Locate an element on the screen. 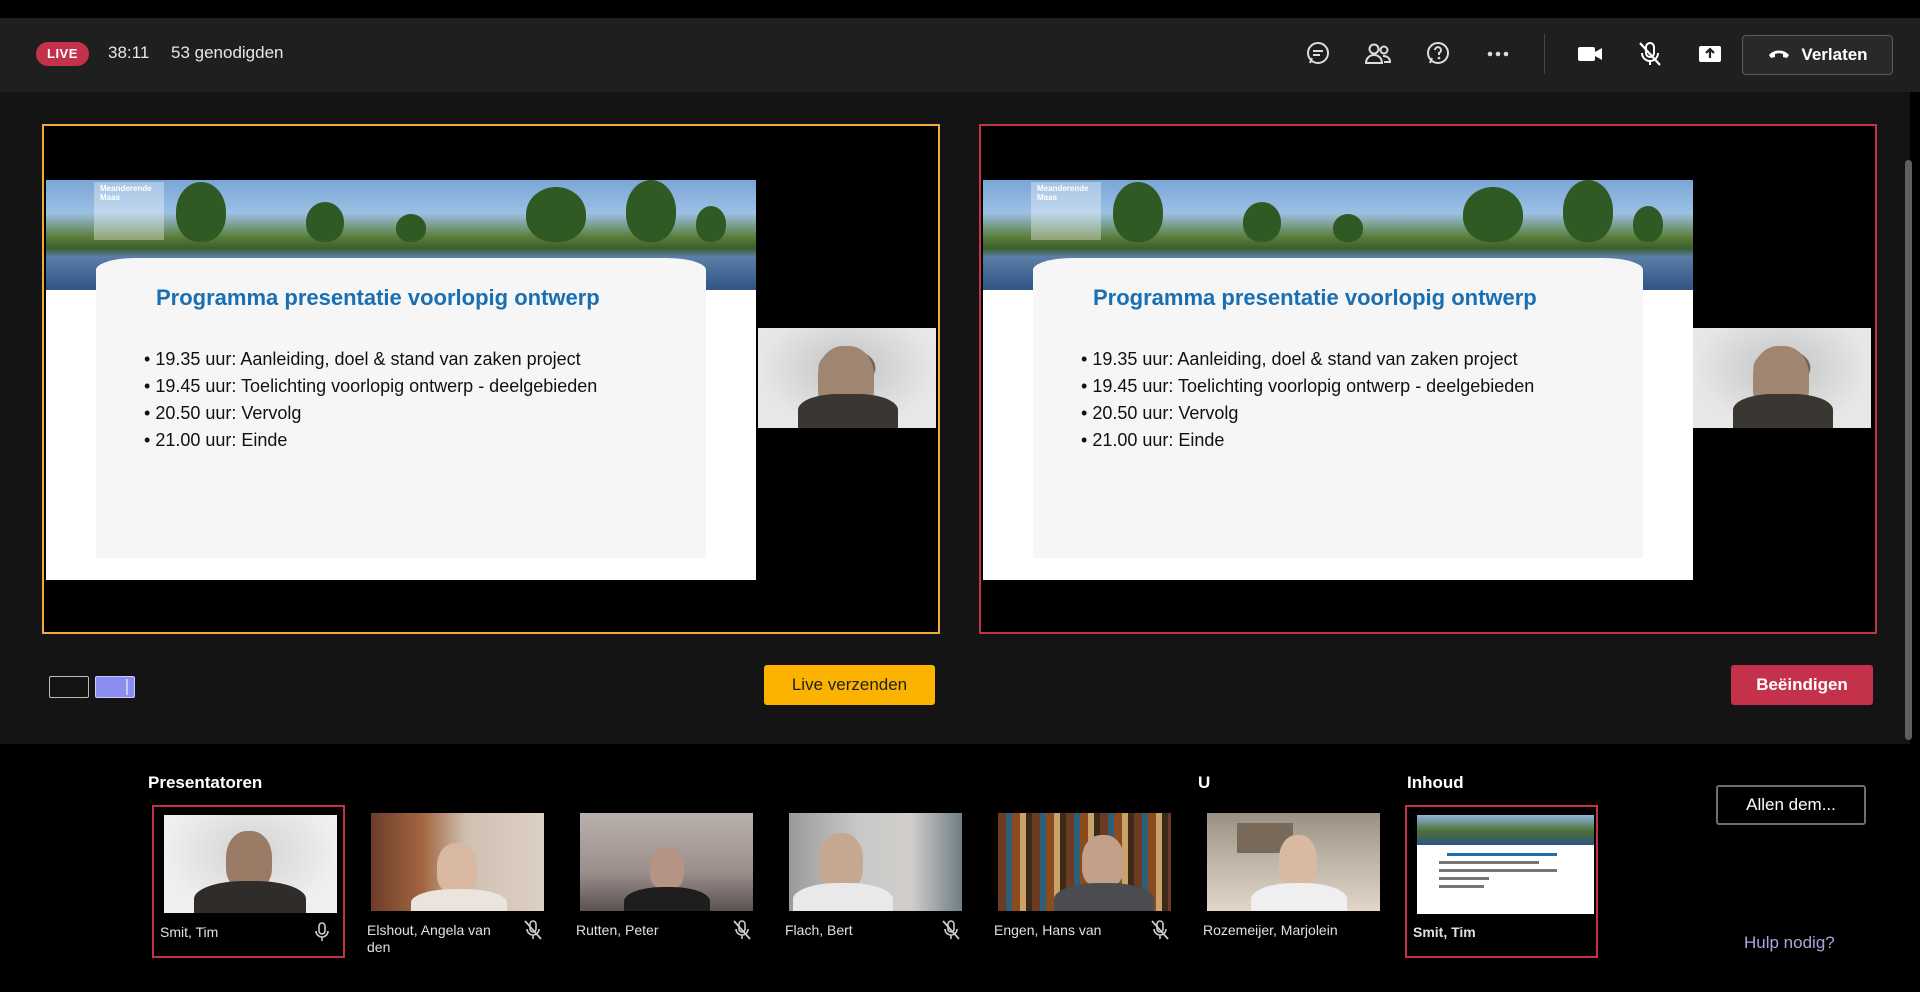 This screenshot has height=992, width=1920. presenters-label: Presentatoren is located at coordinates (205, 782).